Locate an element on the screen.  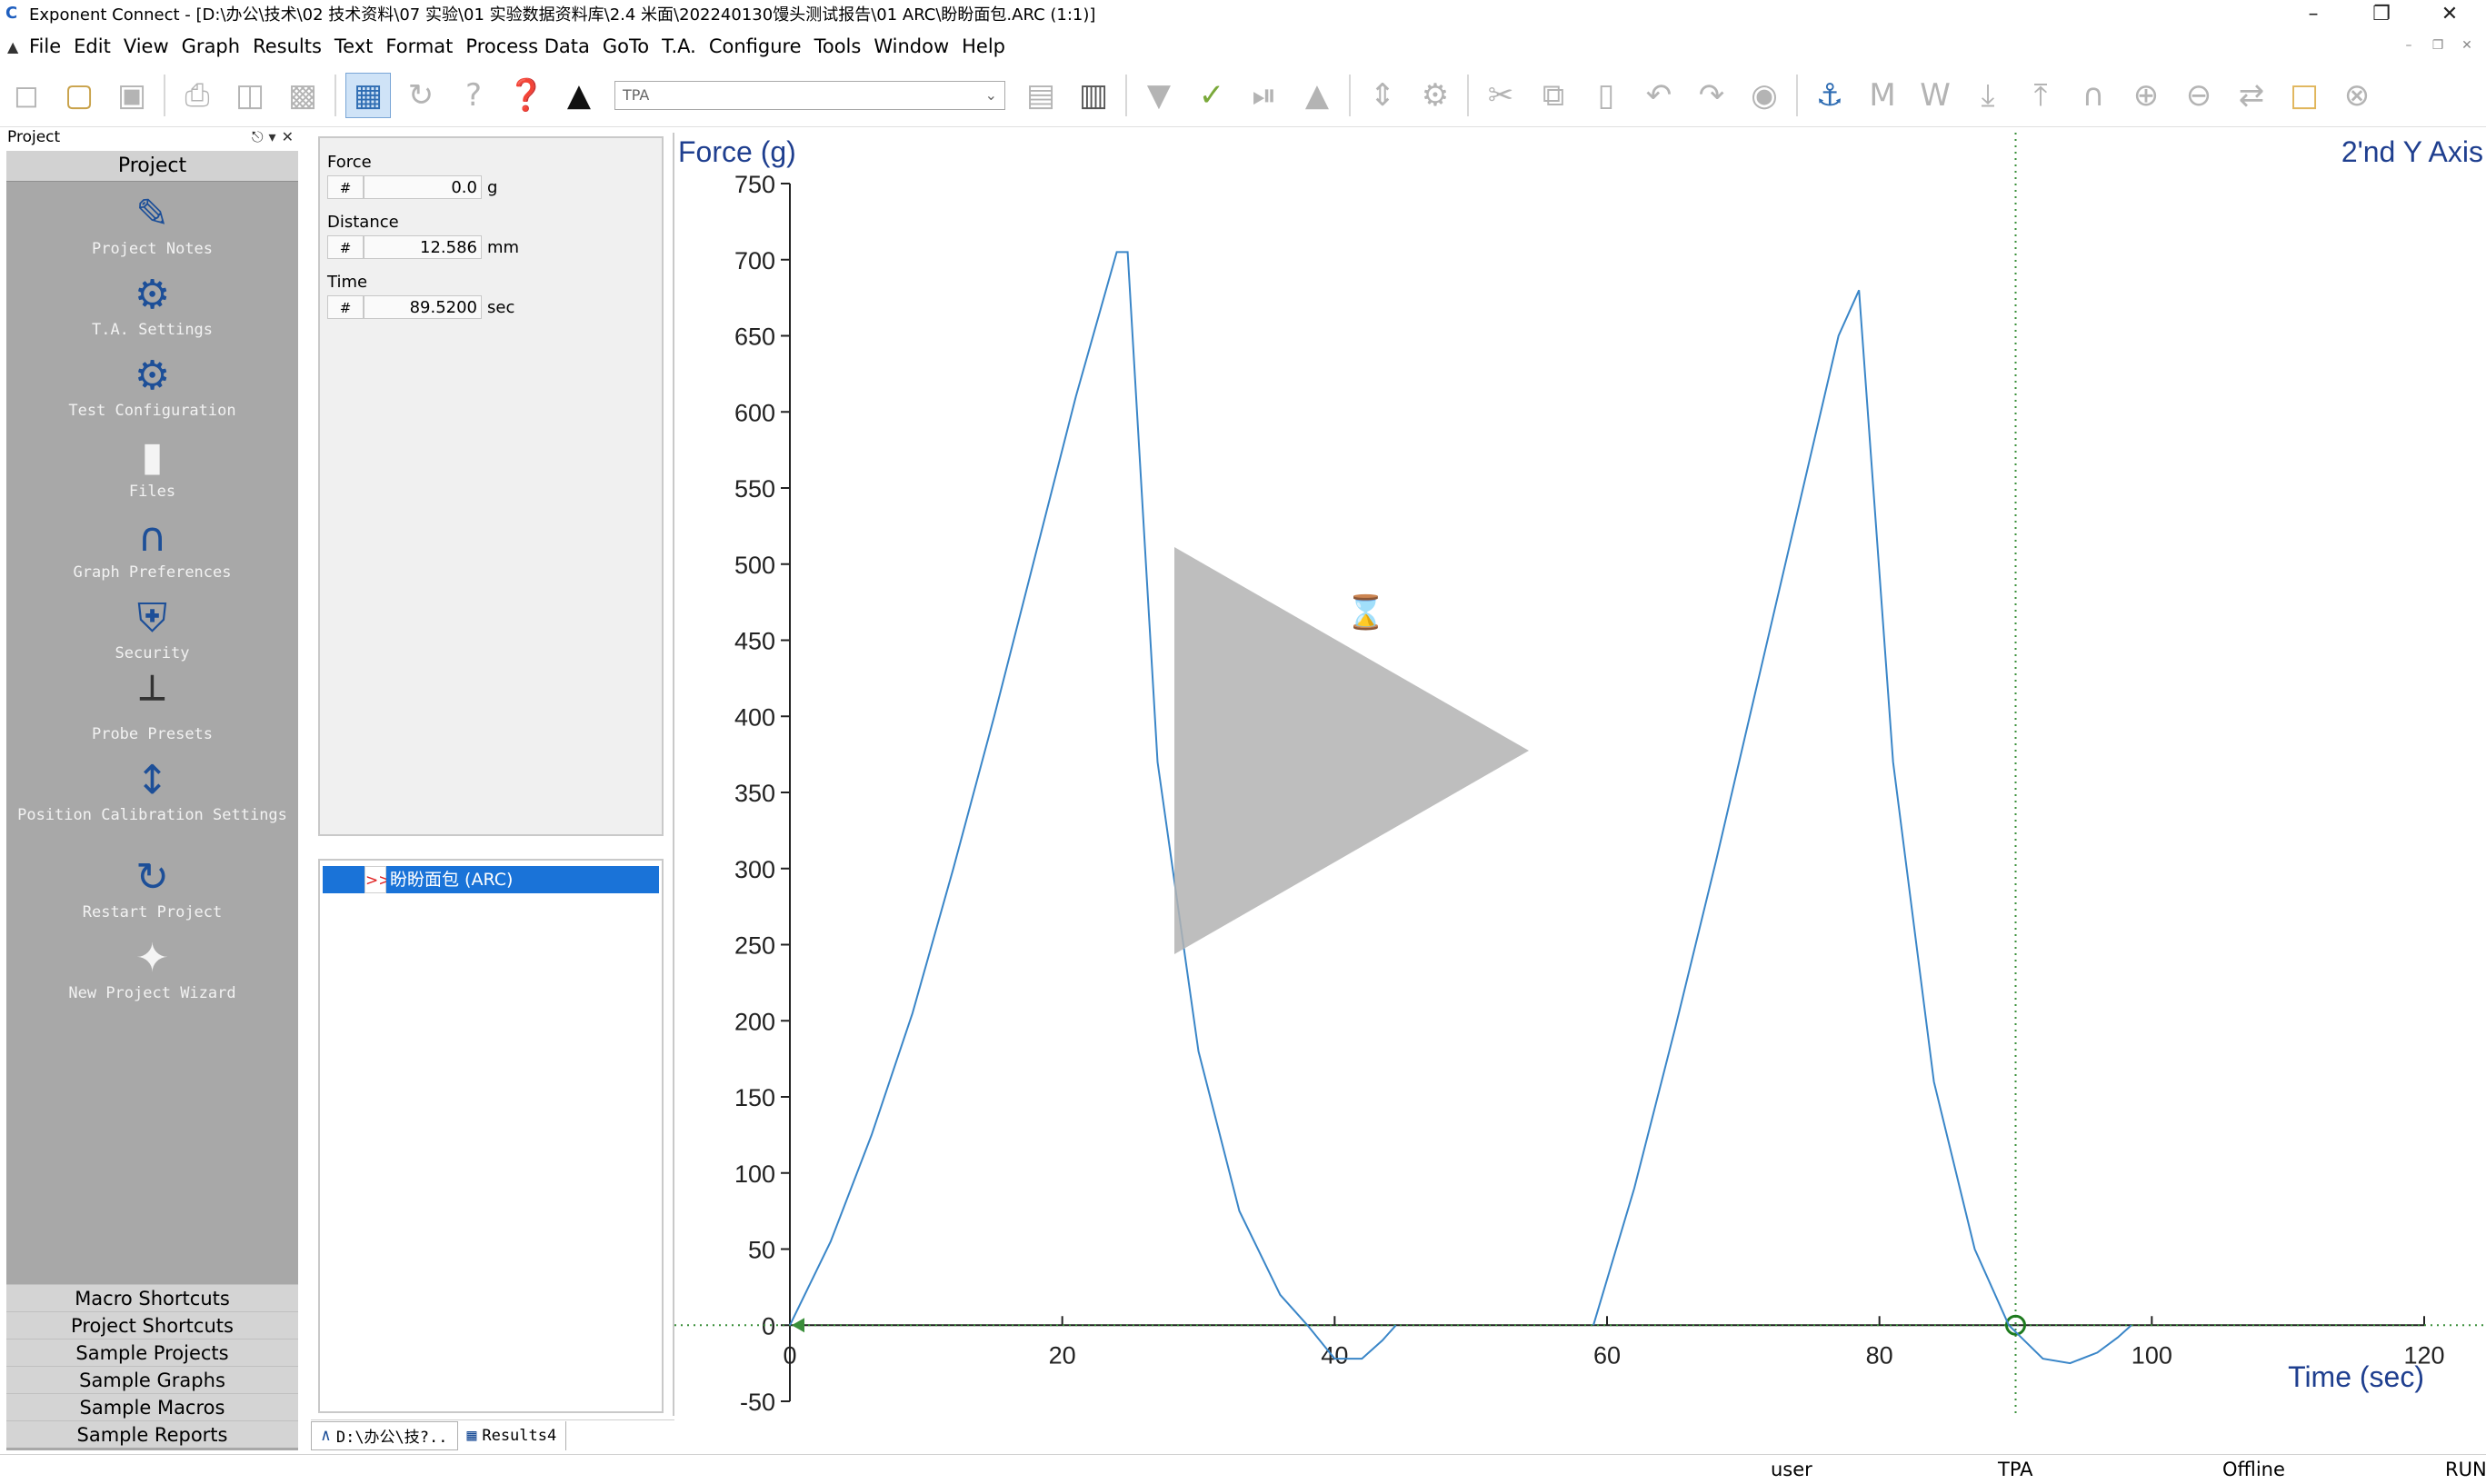
menu-ta: T.A. is located at coordinates (679, 46).